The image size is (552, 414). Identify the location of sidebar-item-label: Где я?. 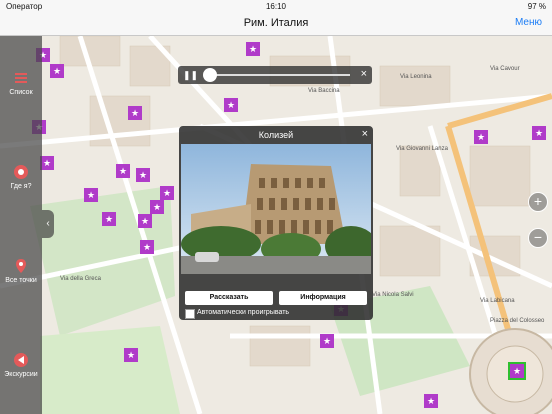
(21, 186).